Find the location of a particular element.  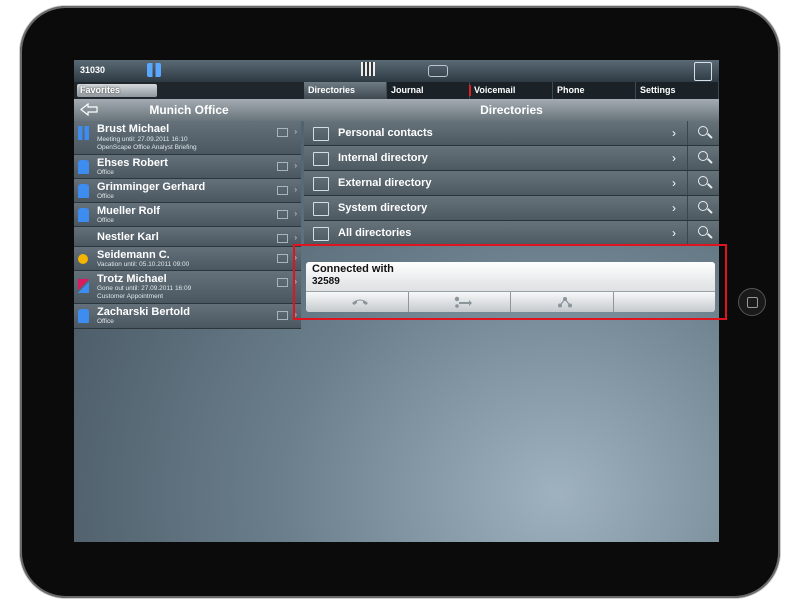

list-item: Grimminger Gerhard Office › is located at coordinates (187, 191).